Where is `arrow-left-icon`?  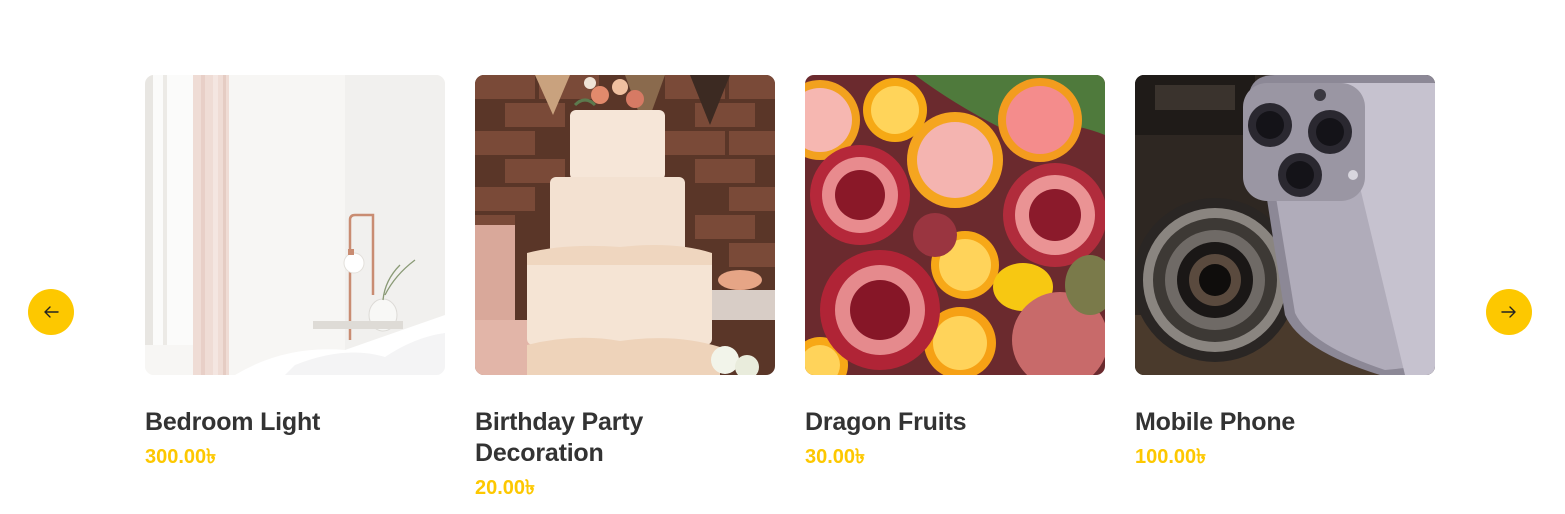 arrow-left-icon is located at coordinates (51, 312).